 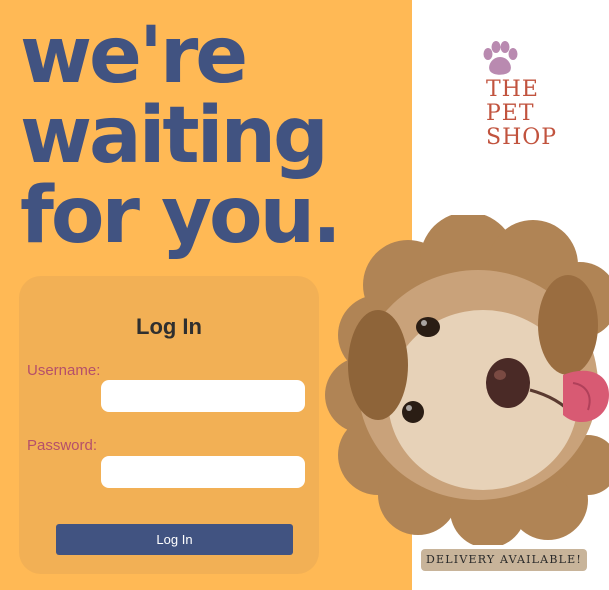 I want to click on headline-line-2: waiting, so click(x=174, y=136).